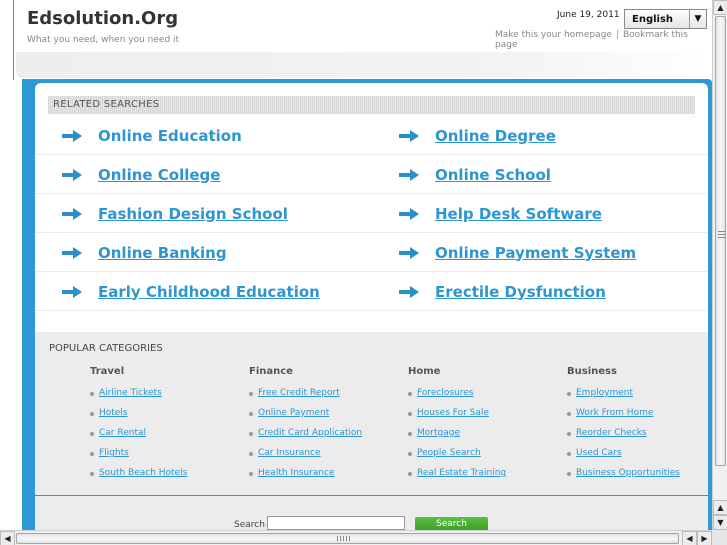 The image size is (727, 545). What do you see at coordinates (167, 438) in the screenshot?
I see `category-link: Car Rental` at bounding box center [167, 438].